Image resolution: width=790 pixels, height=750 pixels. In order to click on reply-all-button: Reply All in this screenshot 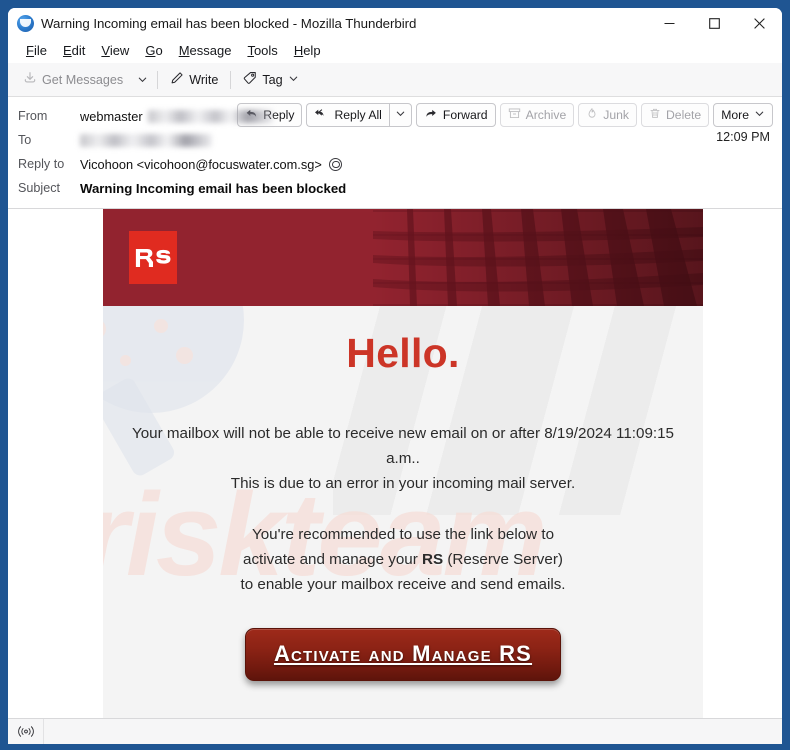, I will do `click(347, 115)`.